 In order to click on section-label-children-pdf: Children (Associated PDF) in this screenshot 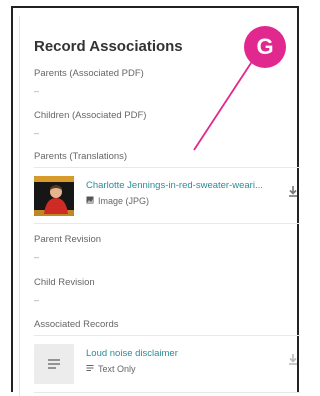, I will do `click(90, 115)`.